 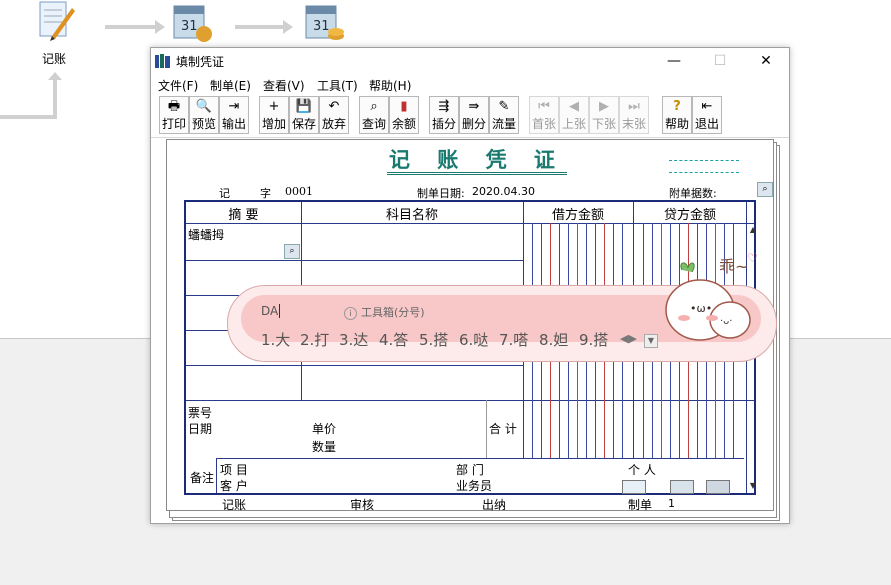 What do you see at coordinates (234, 470) in the screenshot?
I see `project-label: 项 目` at bounding box center [234, 470].